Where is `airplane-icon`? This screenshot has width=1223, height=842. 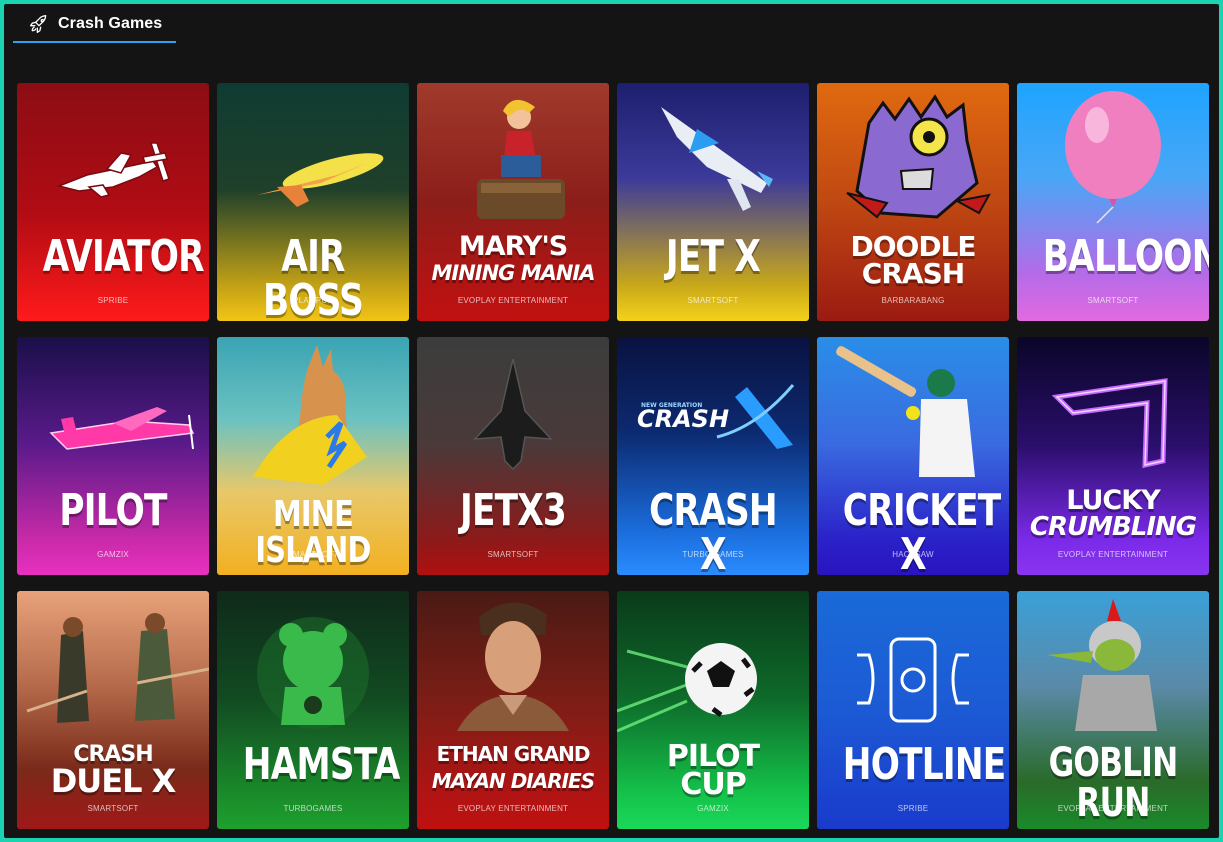
airplane-icon is located at coordinates (113, 170).